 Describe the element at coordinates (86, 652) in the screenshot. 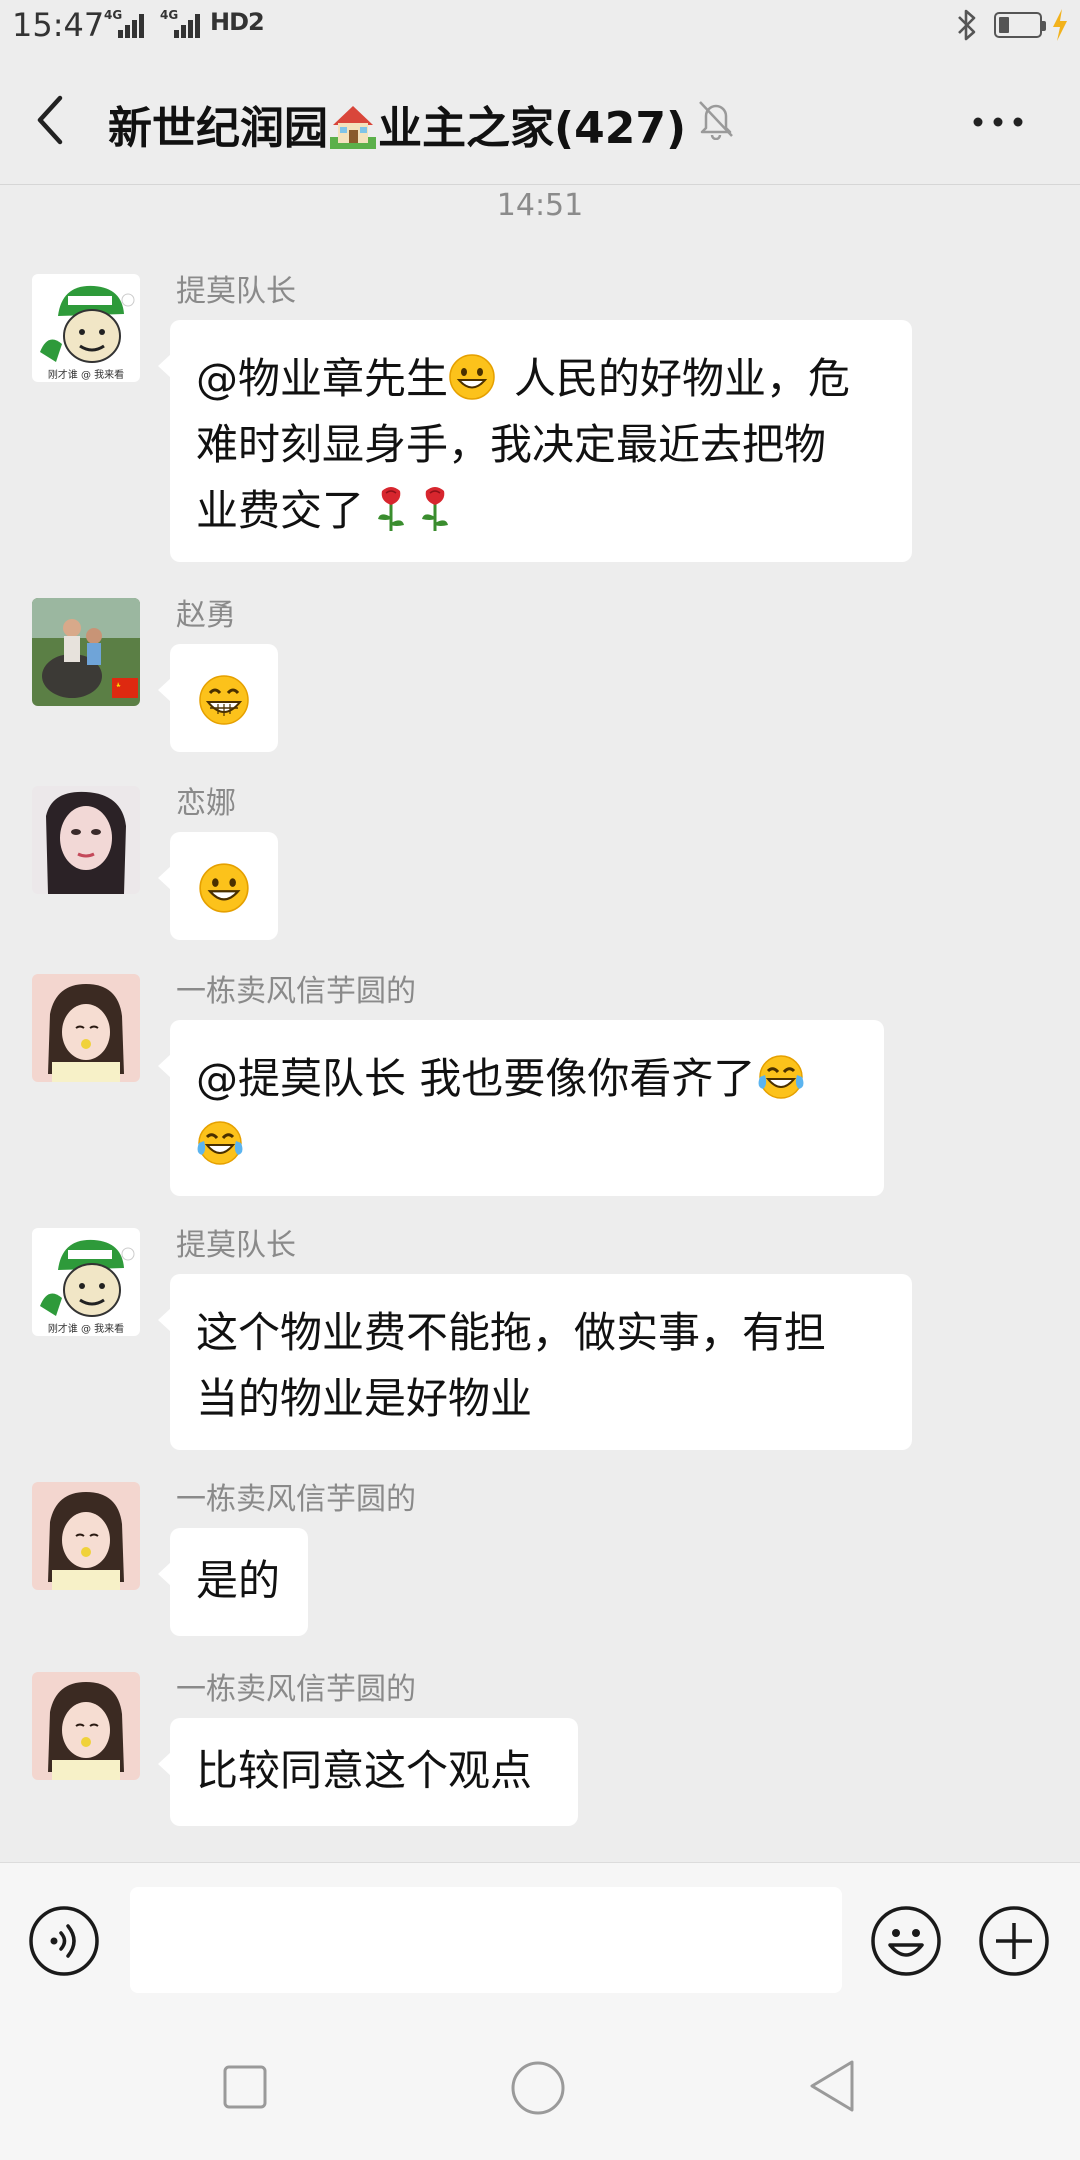

I see `avatar-zhaoyong` at that location.